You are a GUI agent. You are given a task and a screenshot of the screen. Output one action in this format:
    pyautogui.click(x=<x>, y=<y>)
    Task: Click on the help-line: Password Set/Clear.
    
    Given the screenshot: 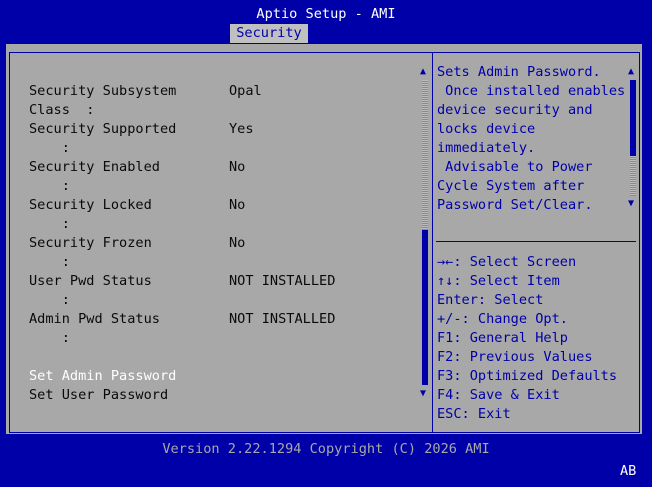 What is the action you would take?
    pyautogui.click(x=515, y=205)
    